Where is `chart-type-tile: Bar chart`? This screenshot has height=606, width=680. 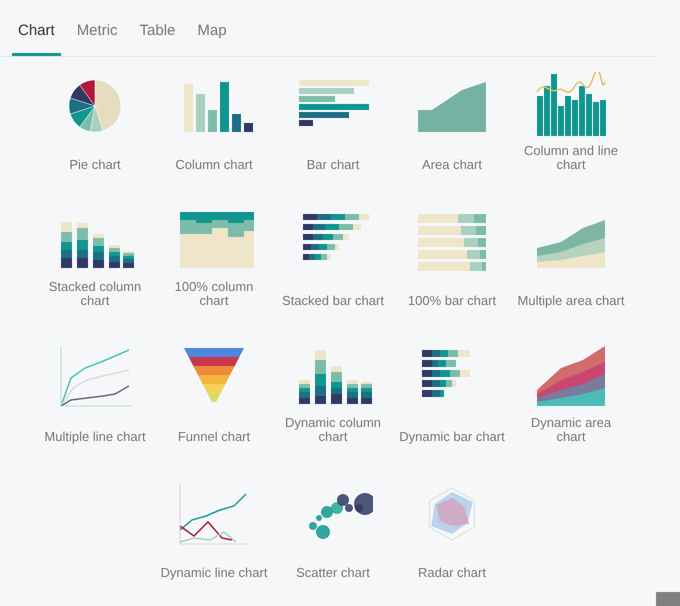 chart-type-tile: Bar chart is located at coordinates (333, 138).